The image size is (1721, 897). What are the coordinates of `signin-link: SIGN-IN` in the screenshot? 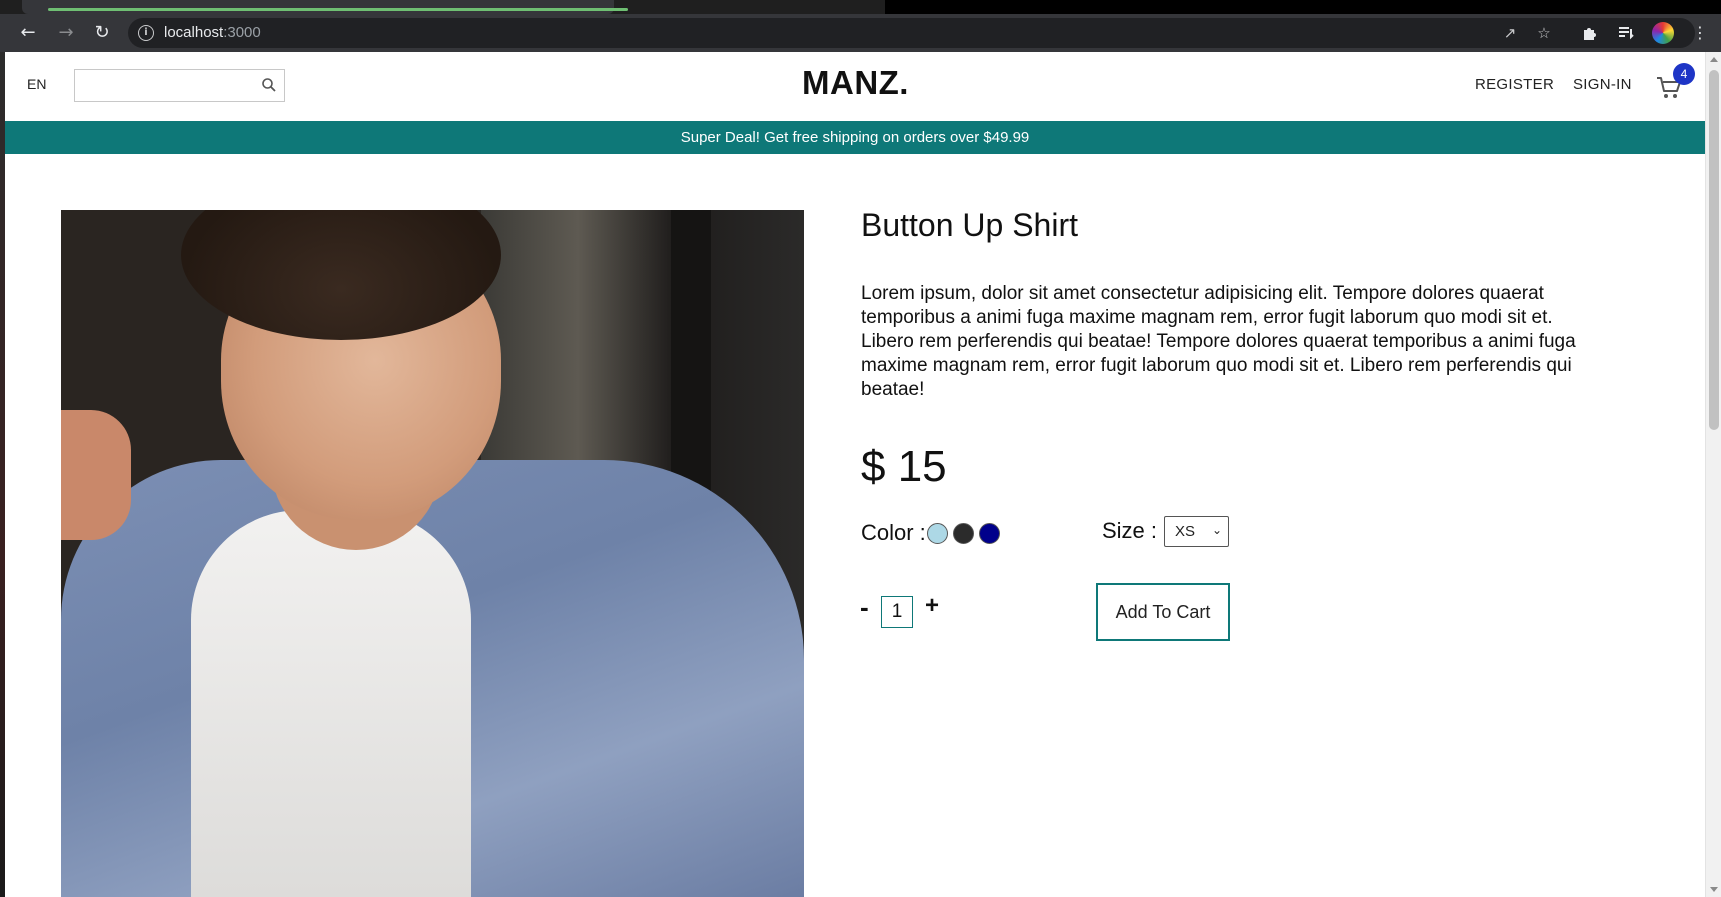 It's located at (1602, 84).